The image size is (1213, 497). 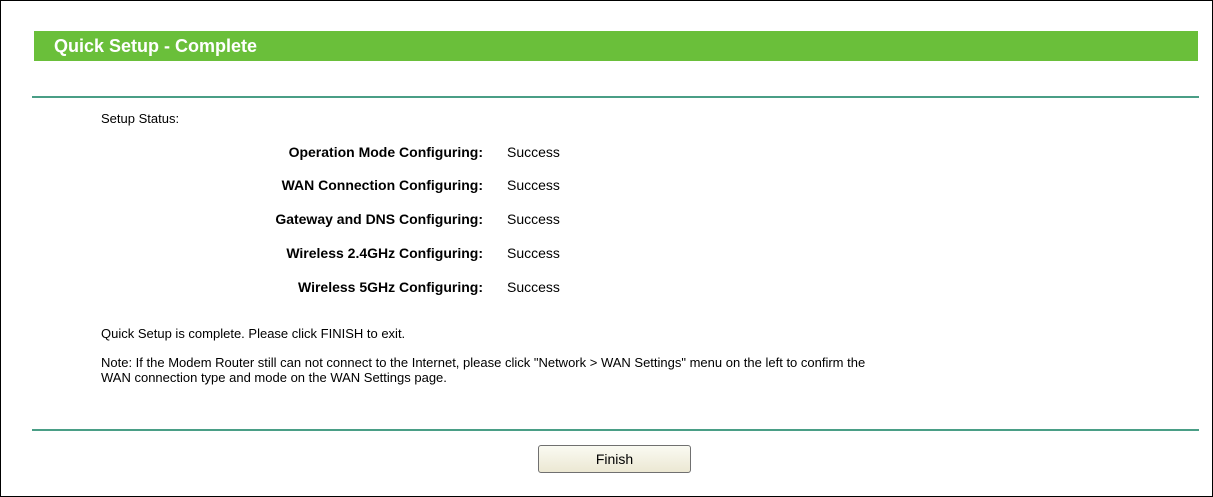 I want to click on setup-status-label: Setup Status:, so click(x=140, y=118).